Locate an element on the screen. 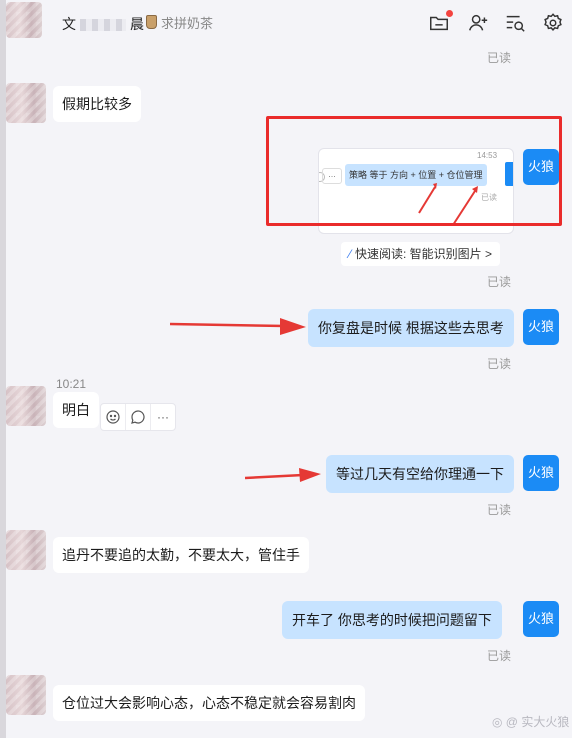 This screenshot has height=738, width=572. incoming-message: 追丹不要追的太勤，不要太大，管住手 is located at coordinates (181, 555).